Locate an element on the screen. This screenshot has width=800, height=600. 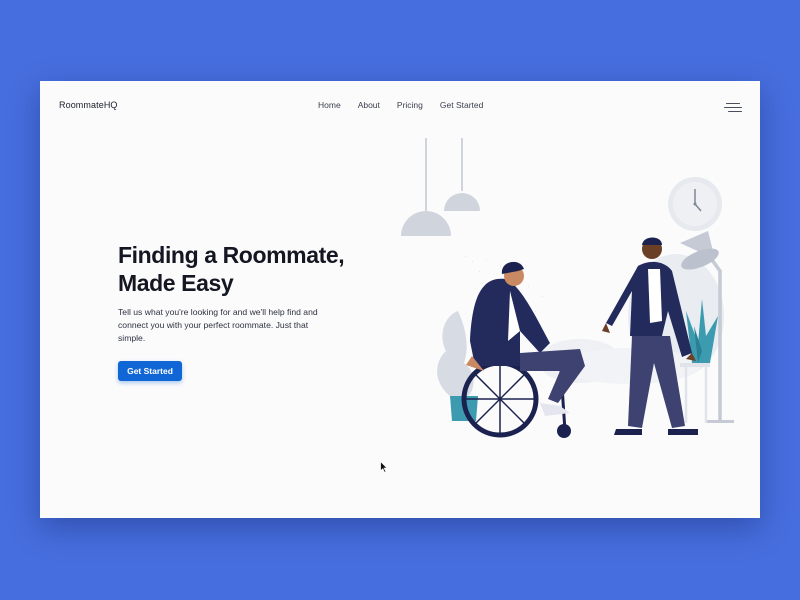
nav-link-about: About is located at coordinates (369, 105).